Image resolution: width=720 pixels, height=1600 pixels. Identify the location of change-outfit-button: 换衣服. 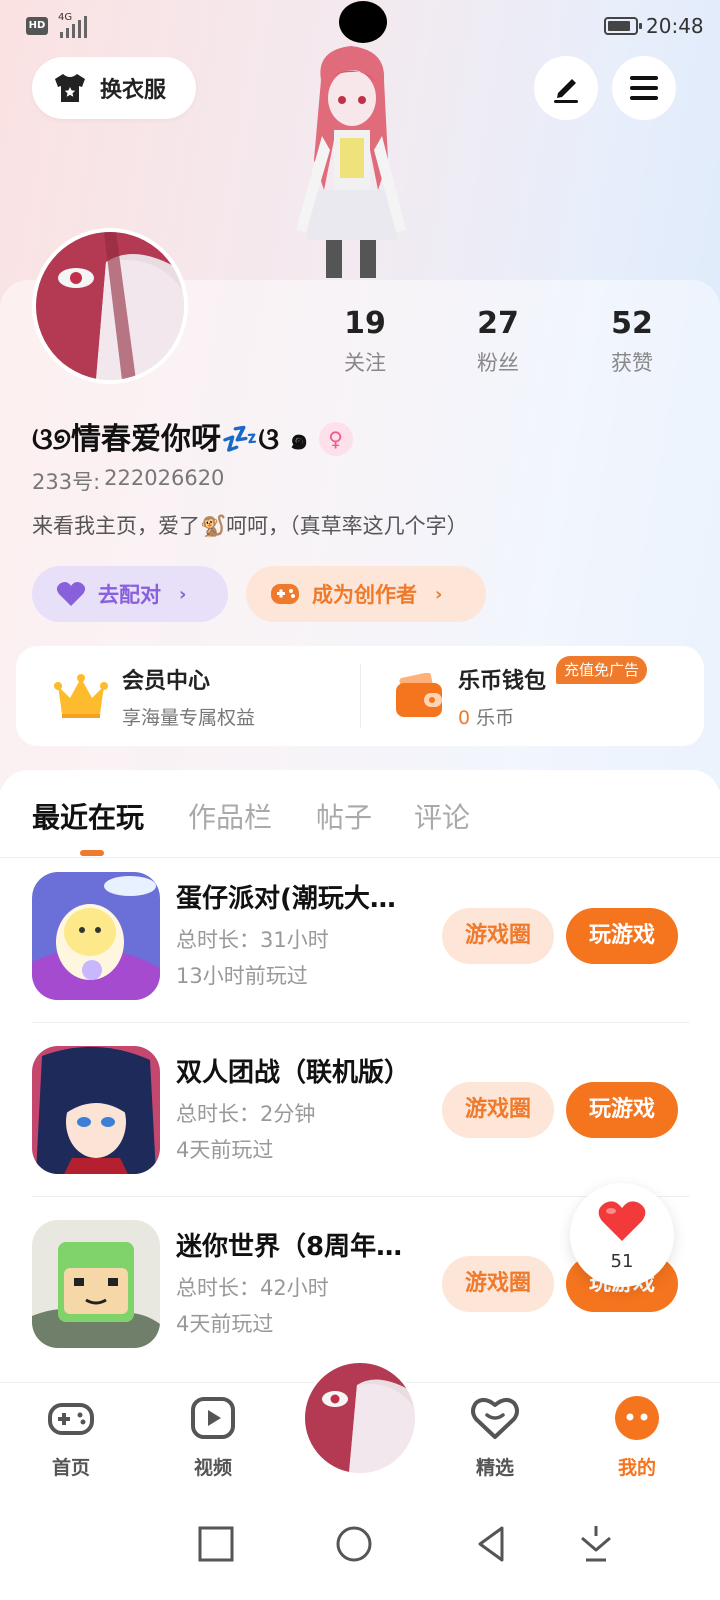
(114, 88).